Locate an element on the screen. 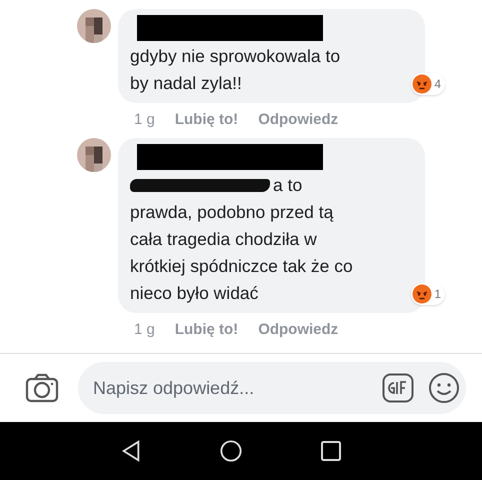 The height and width of the screenshot is (480, 482). reaction-badge: 1 is located at coordinates (428, 294).